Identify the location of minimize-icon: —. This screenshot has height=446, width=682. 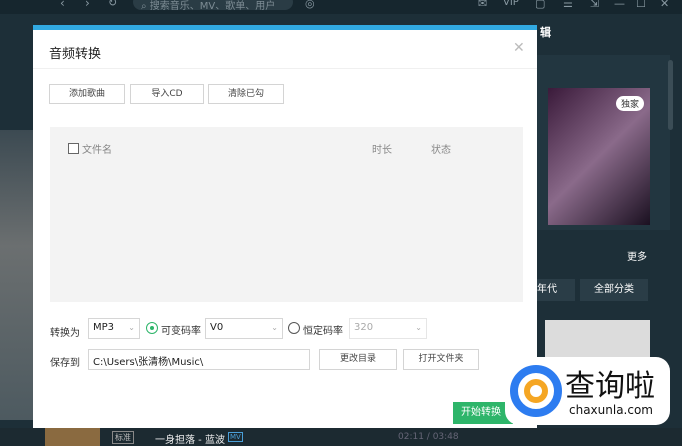
(619, 5).